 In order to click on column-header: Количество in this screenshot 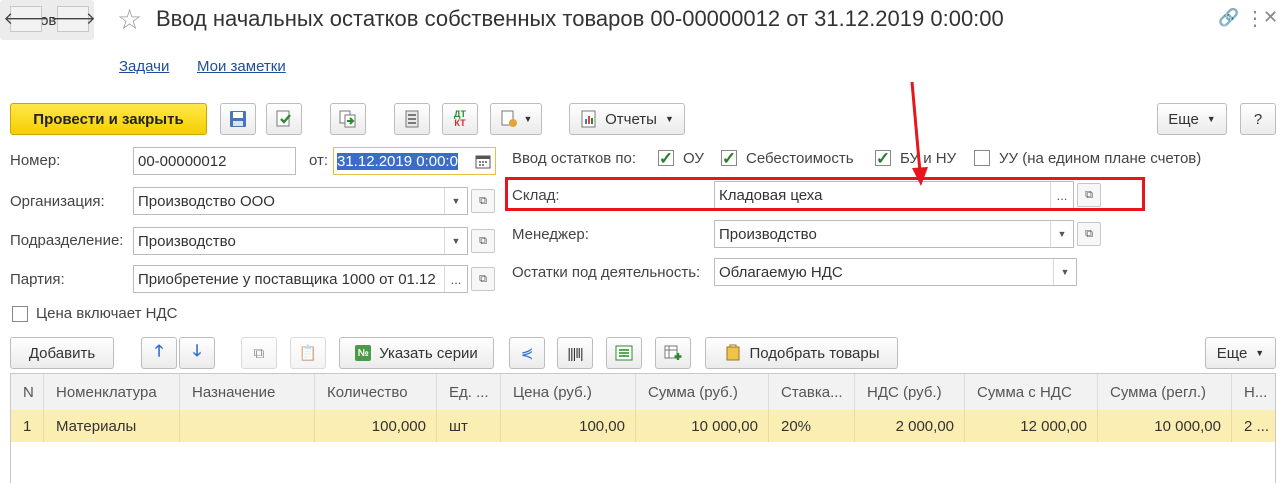, I will do `click(376, 392)`.